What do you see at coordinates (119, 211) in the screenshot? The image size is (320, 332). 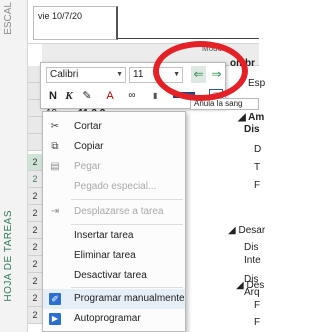 I see `menu-item-label: Desplazarse a tarea` at bounding box center [119, 211].